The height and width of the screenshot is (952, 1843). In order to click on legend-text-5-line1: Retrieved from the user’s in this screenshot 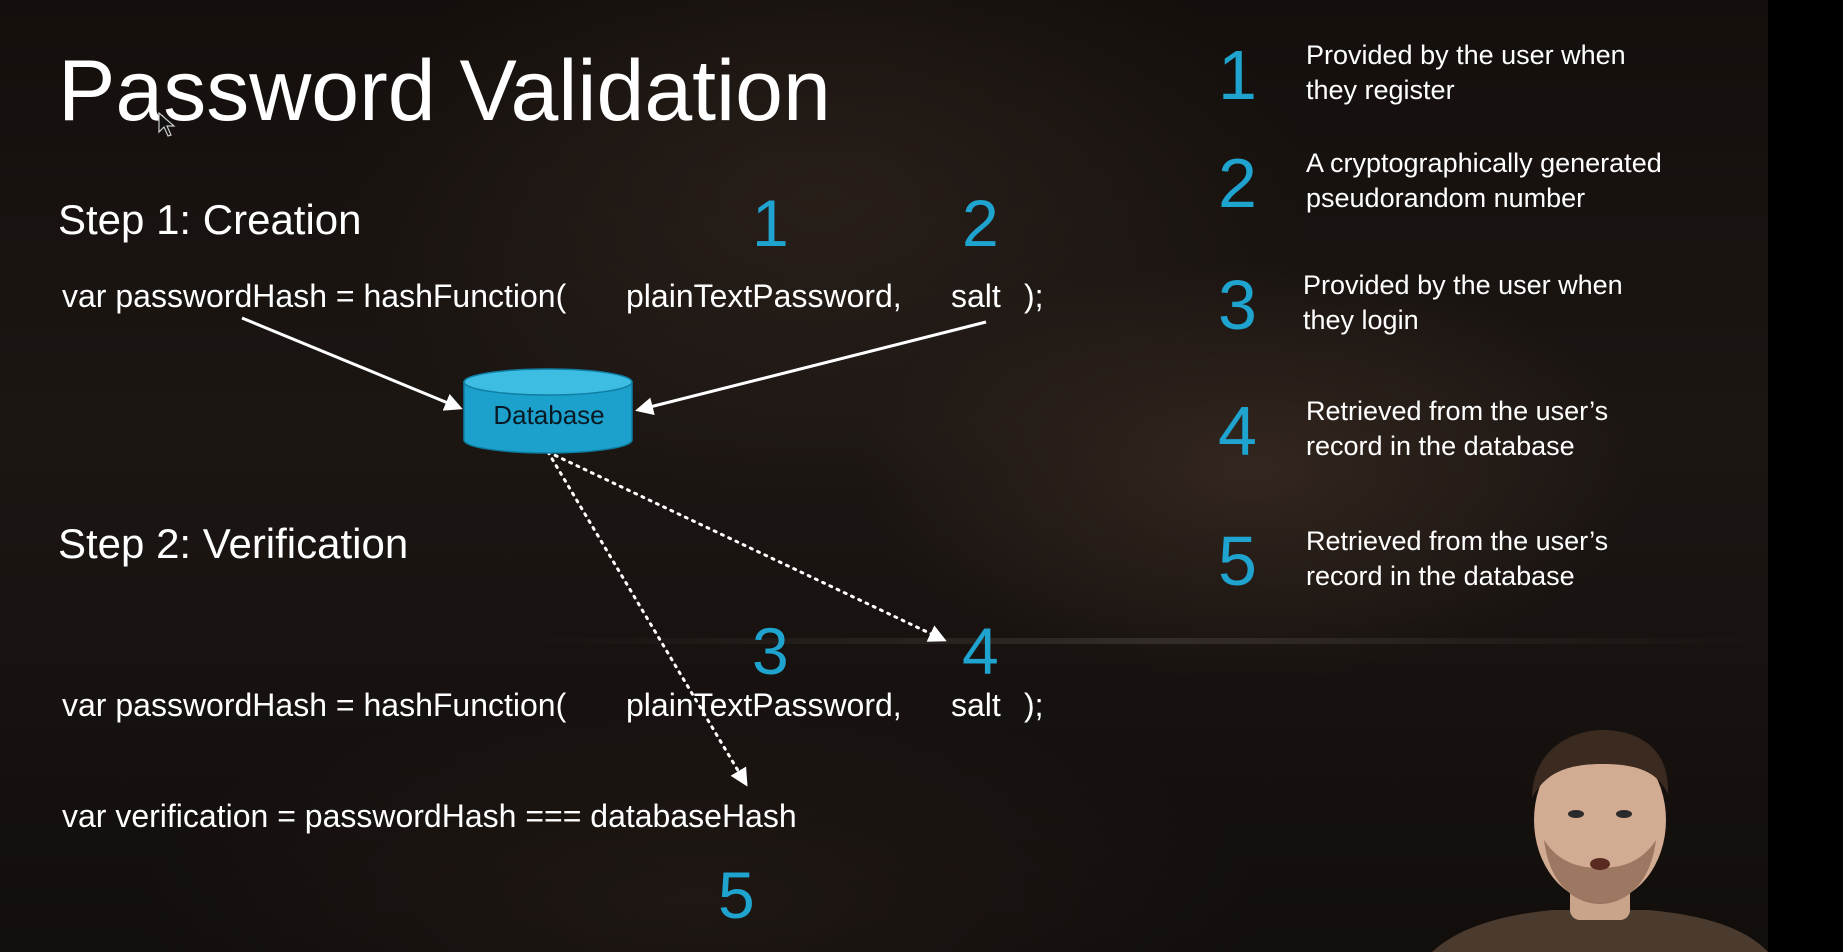, I will do `click(1457, 541)`.